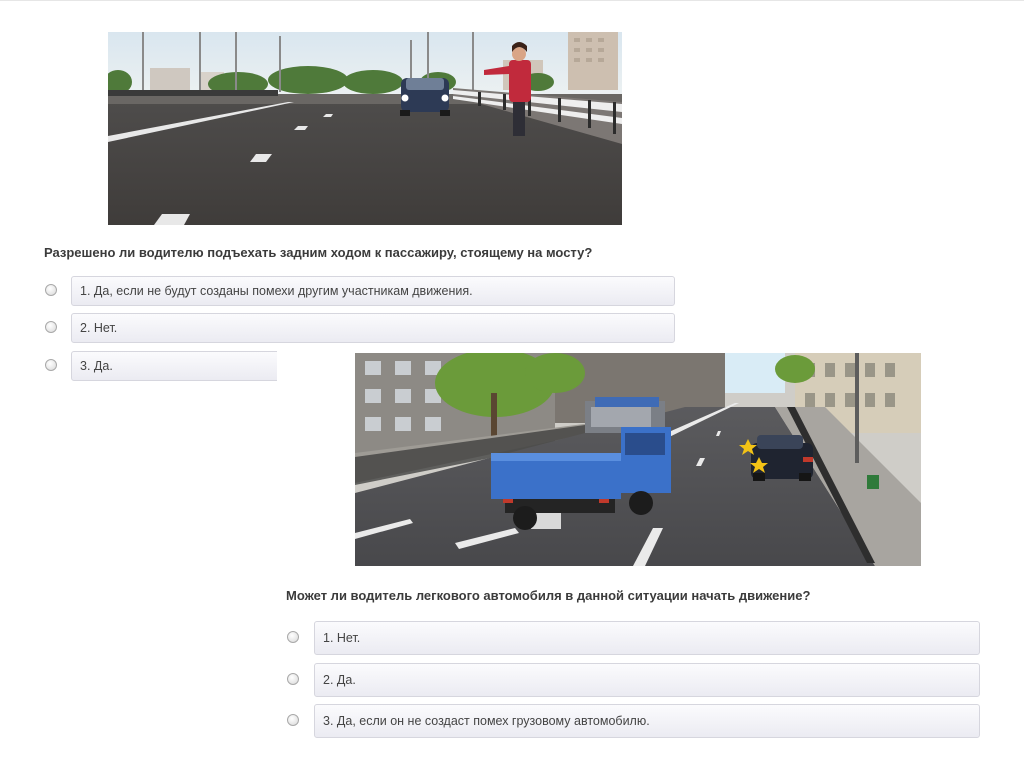  Describe the element at coordinates (365, 128) in the screenshot. I see `question-1-image` at that location.